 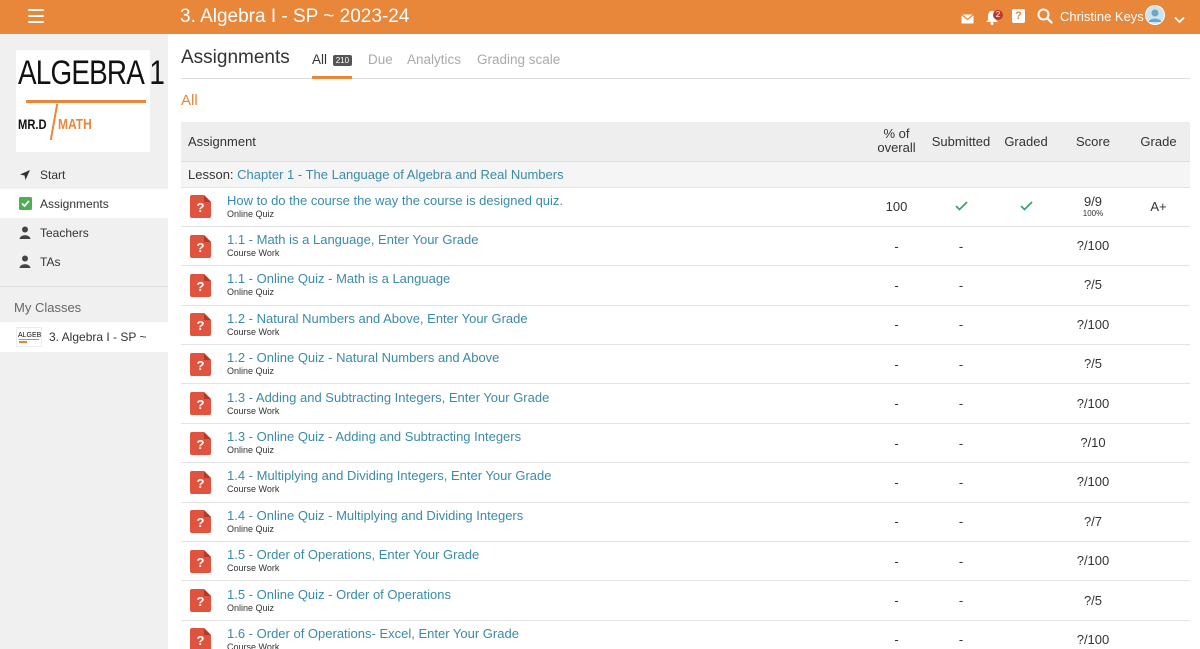 I want to click on score-value: ?/5, so click(x=1093, y=285).